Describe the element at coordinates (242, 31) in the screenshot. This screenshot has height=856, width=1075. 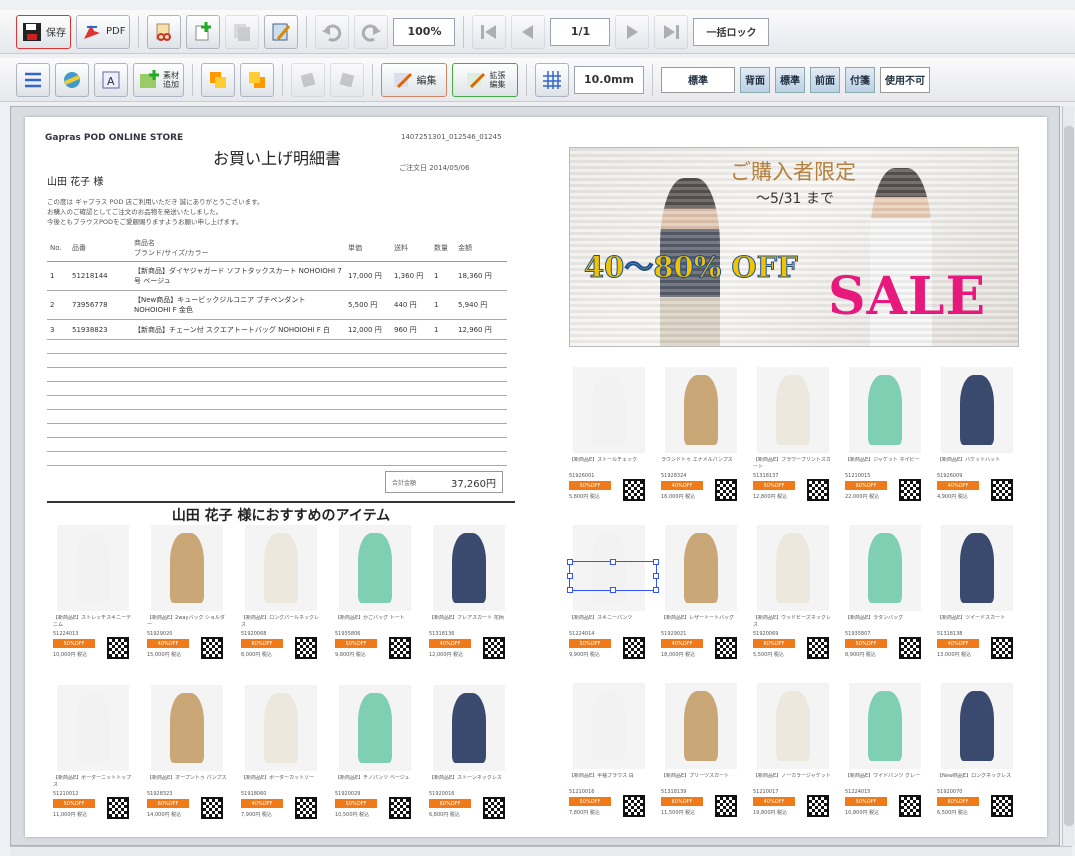
I see `copy-page-button` at that location.